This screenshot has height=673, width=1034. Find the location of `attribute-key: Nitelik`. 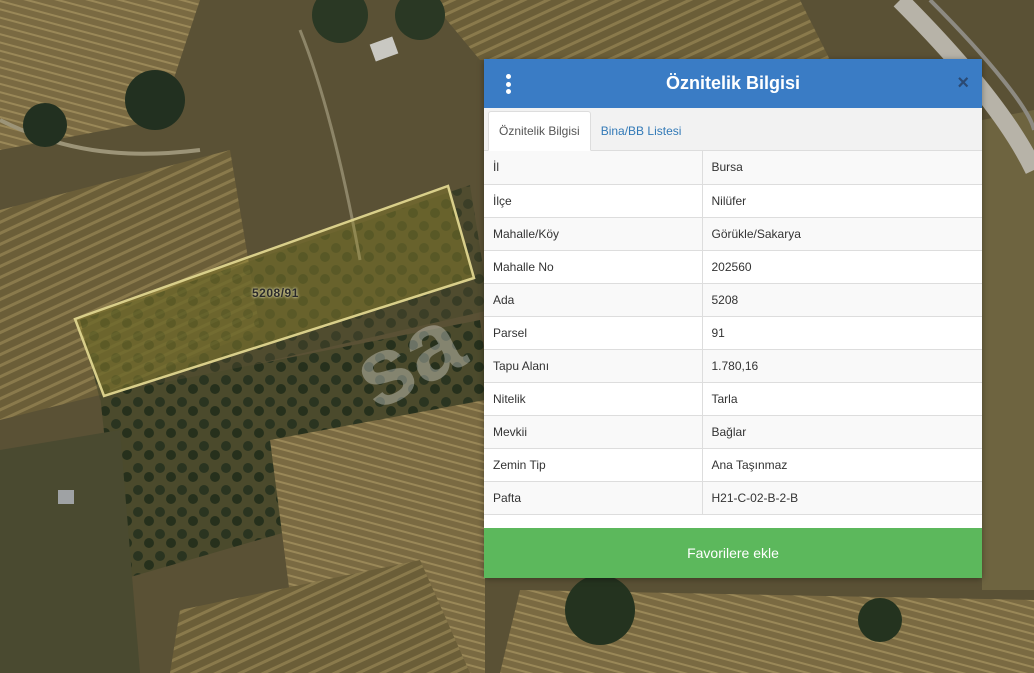

attribute-key: Nitelik is located at coordinates (593, 399).